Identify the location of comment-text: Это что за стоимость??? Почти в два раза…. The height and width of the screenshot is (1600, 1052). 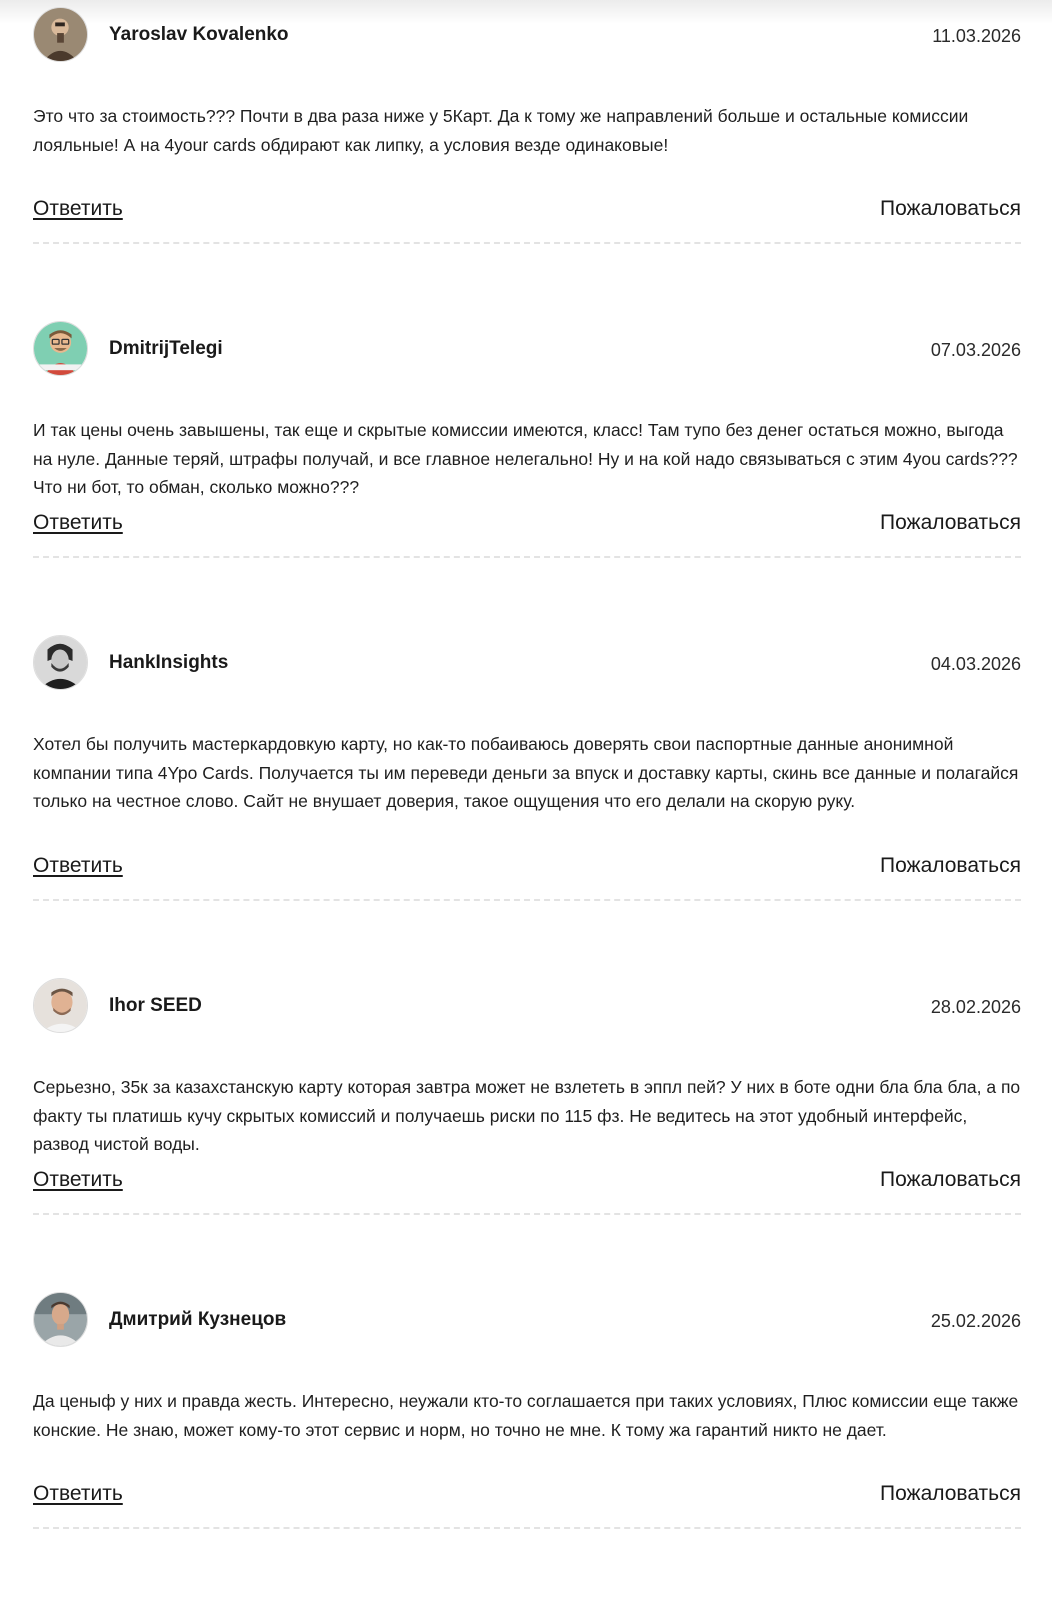
(501, 130).